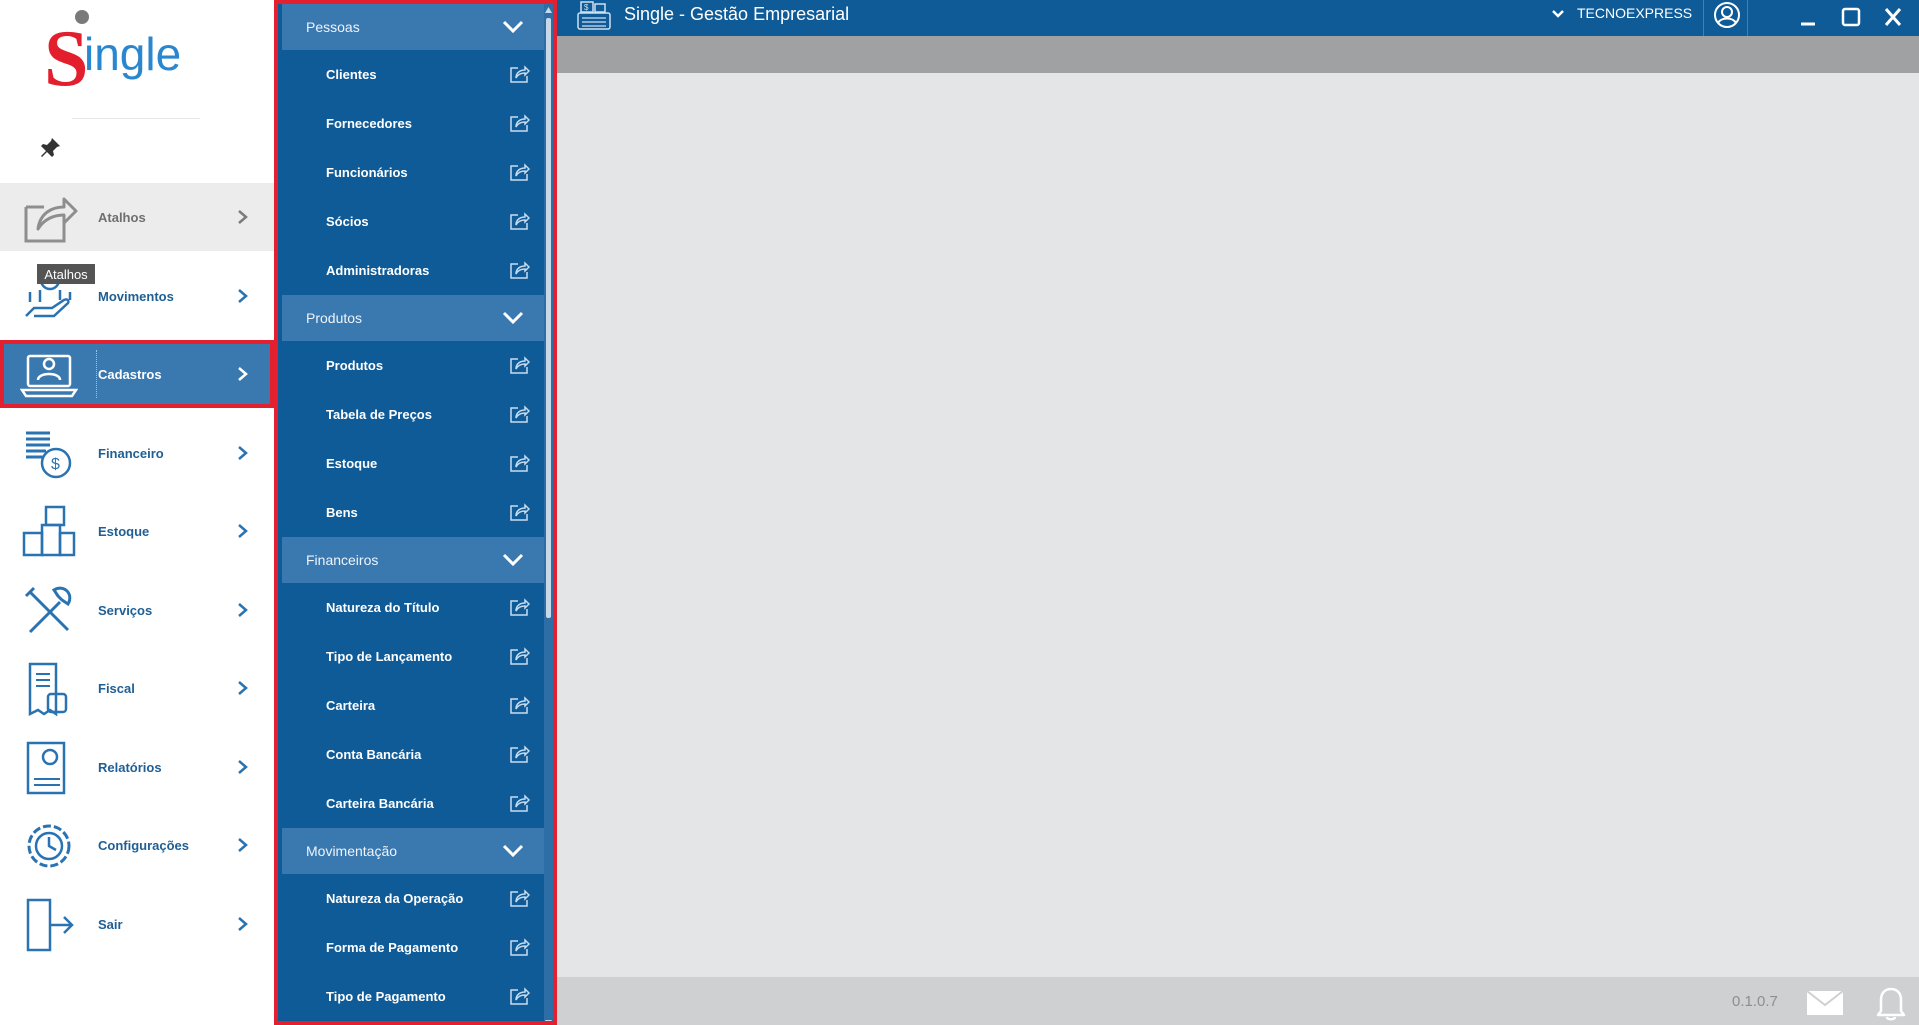 The image size is (1919, 1025). Describe the element at coordinates (50, 925) in the screenshot. I see `exit-door-icon` at that location.